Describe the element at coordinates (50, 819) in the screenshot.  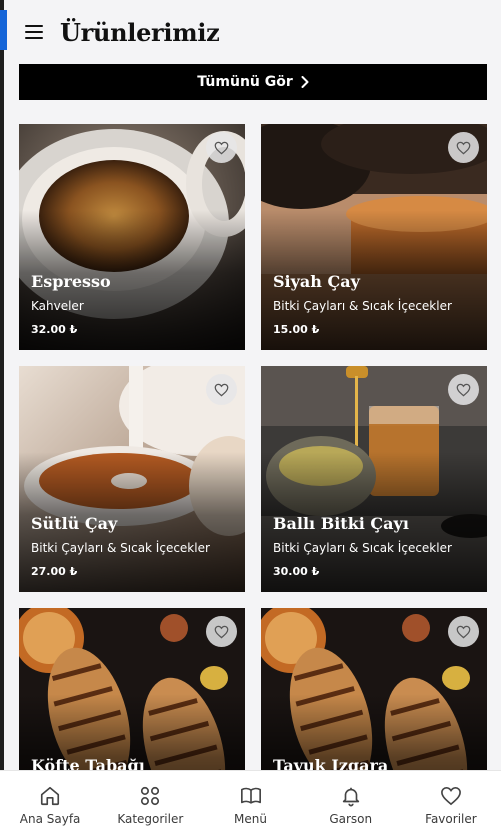
I see `nav-label: Ana Sayfa` at that location.